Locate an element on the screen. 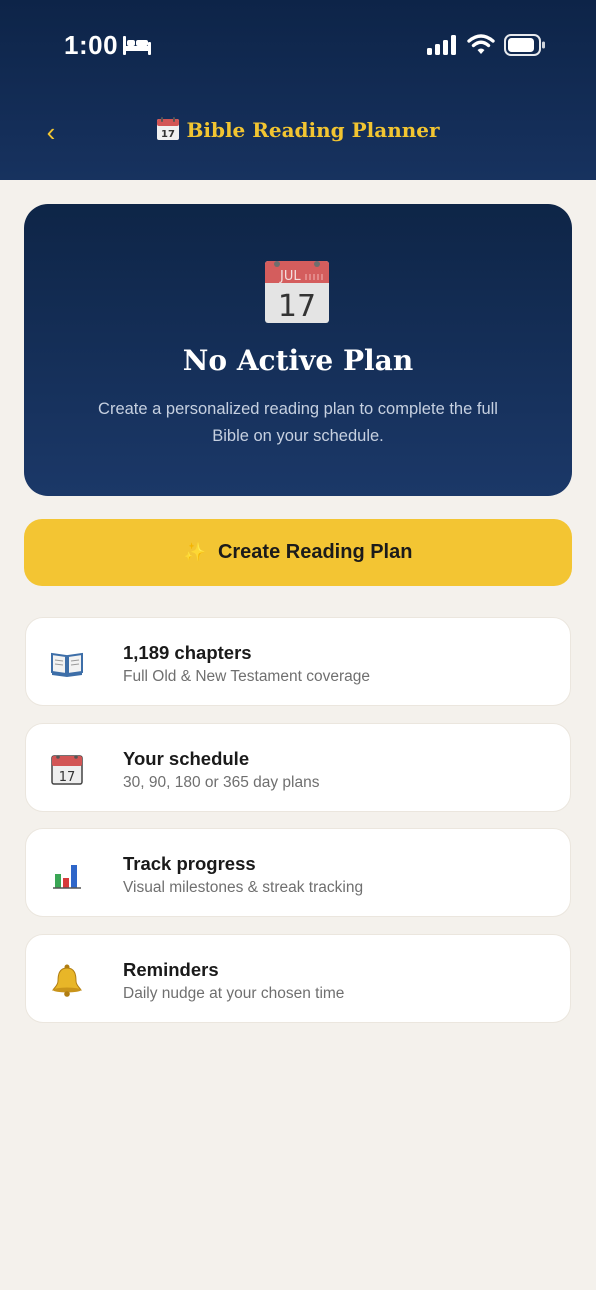 Image resolution: width=596 pixels, height=1290 pixels. create-reading-plan-button: ✨ Create Reading Plan is located at coordinates (298, 552).